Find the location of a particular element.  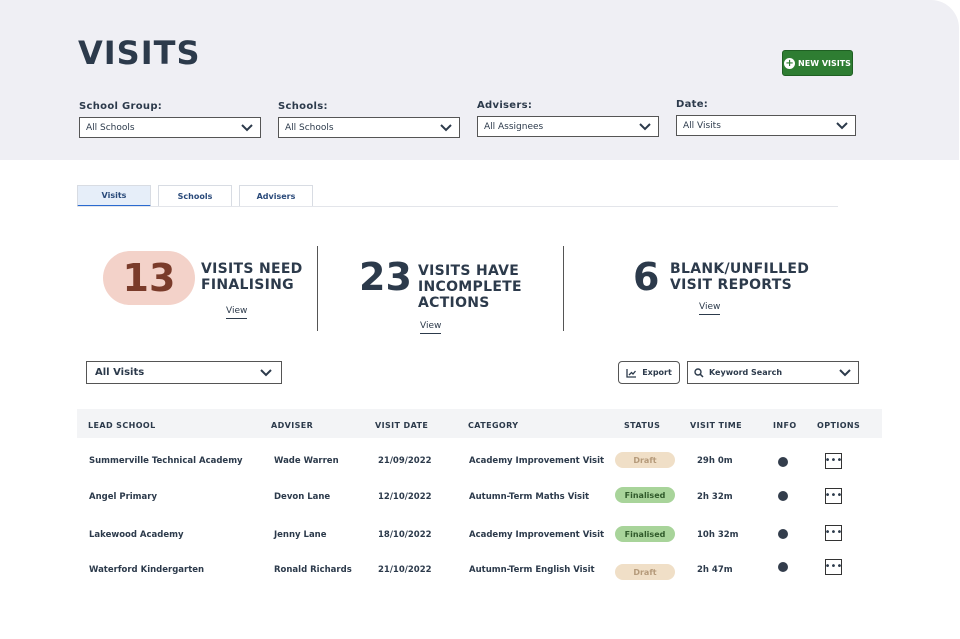

search-placeholder: Keyword Search is located at coordinates (746, 372).